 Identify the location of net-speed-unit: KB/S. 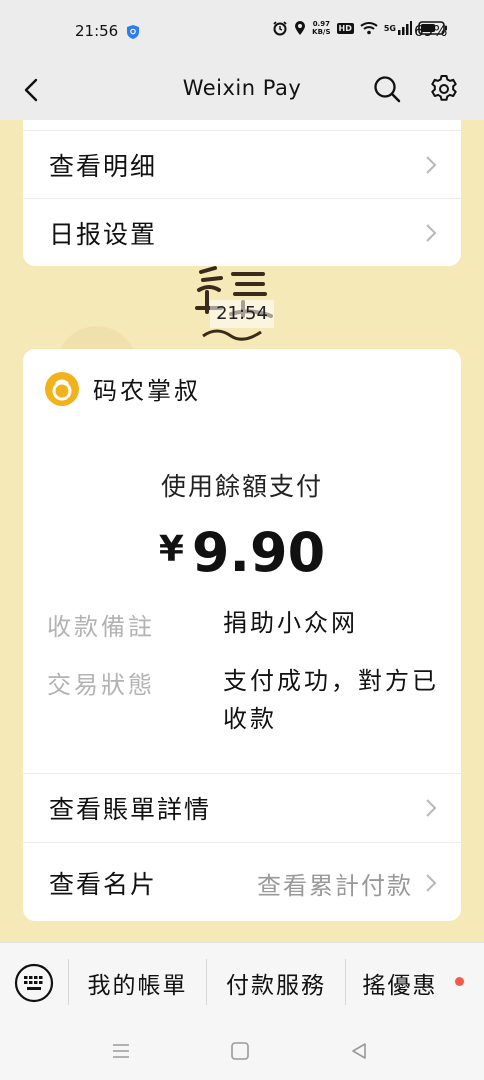
(321, 32).